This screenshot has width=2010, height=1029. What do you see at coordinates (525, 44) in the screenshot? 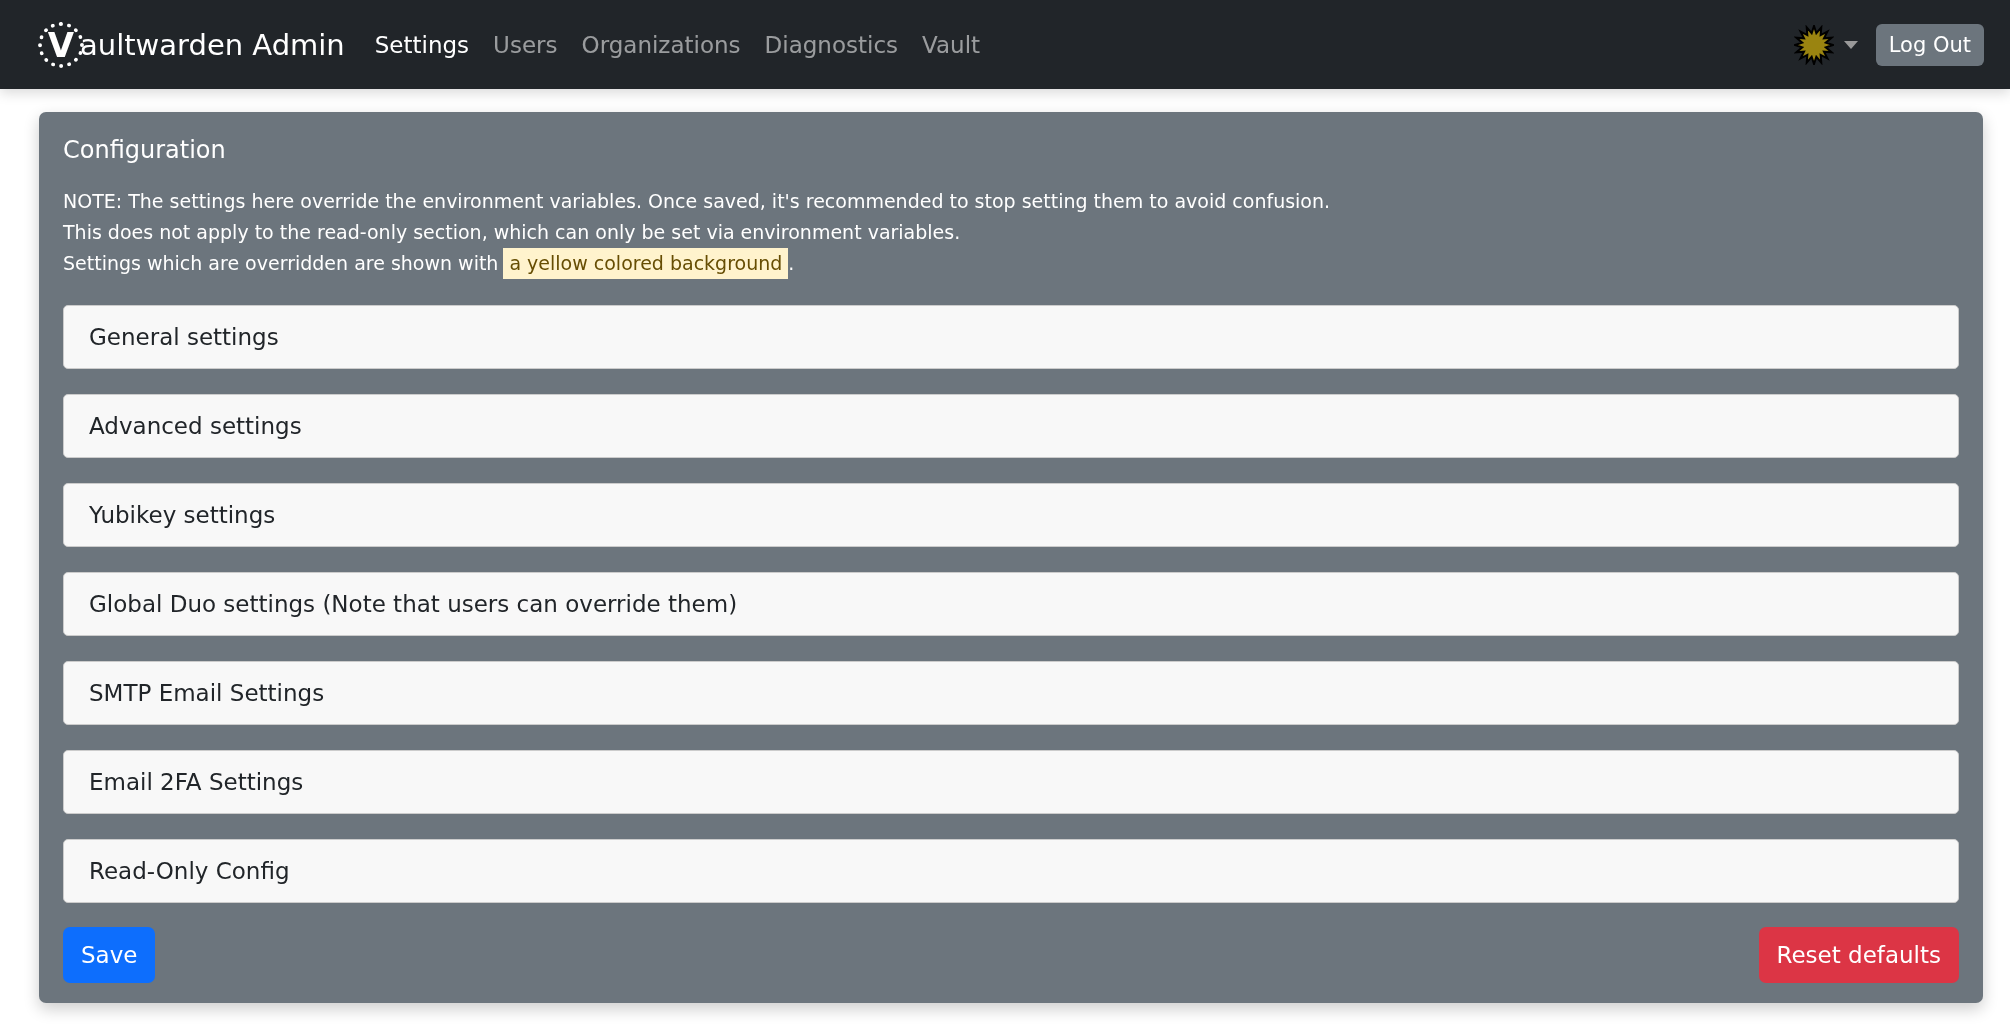
I see `nav-link: Users` at bounding box center [525, 44].